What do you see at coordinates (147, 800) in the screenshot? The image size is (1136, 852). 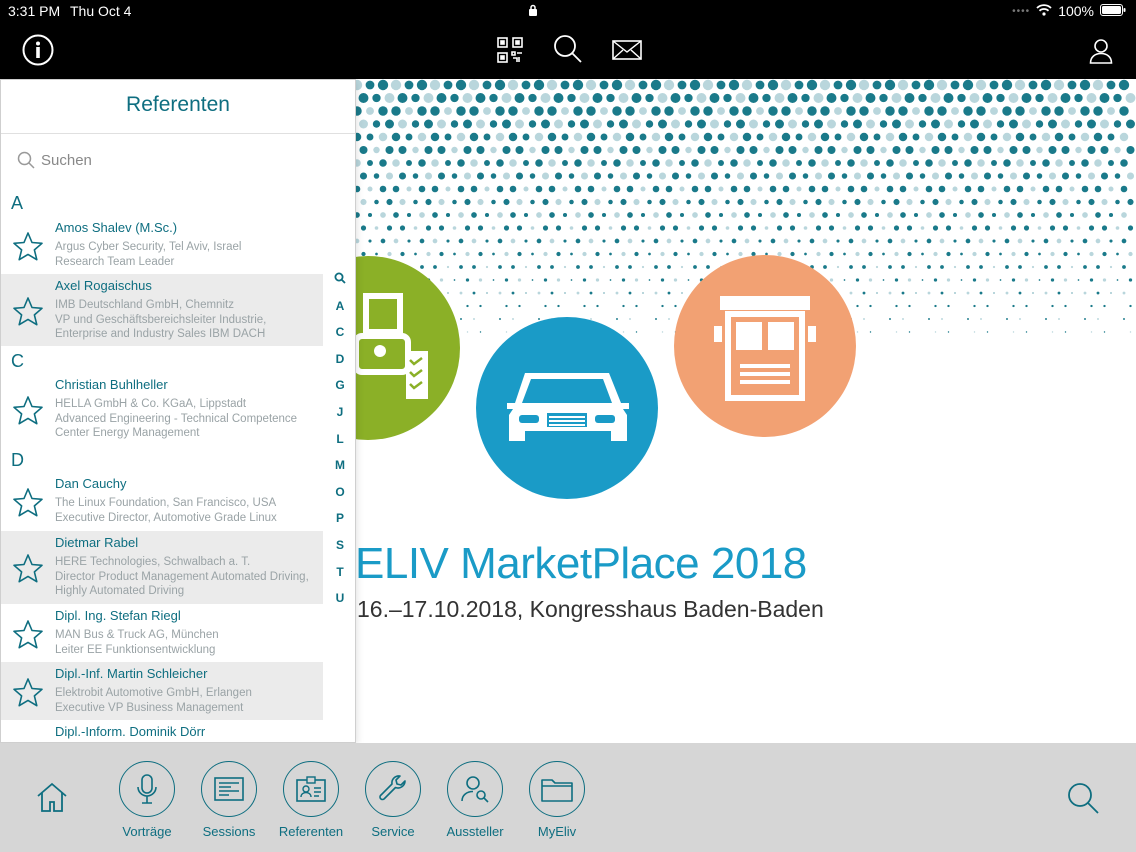 I see `tab-vortraege: Vorträge` at bounding box center [147, 800].